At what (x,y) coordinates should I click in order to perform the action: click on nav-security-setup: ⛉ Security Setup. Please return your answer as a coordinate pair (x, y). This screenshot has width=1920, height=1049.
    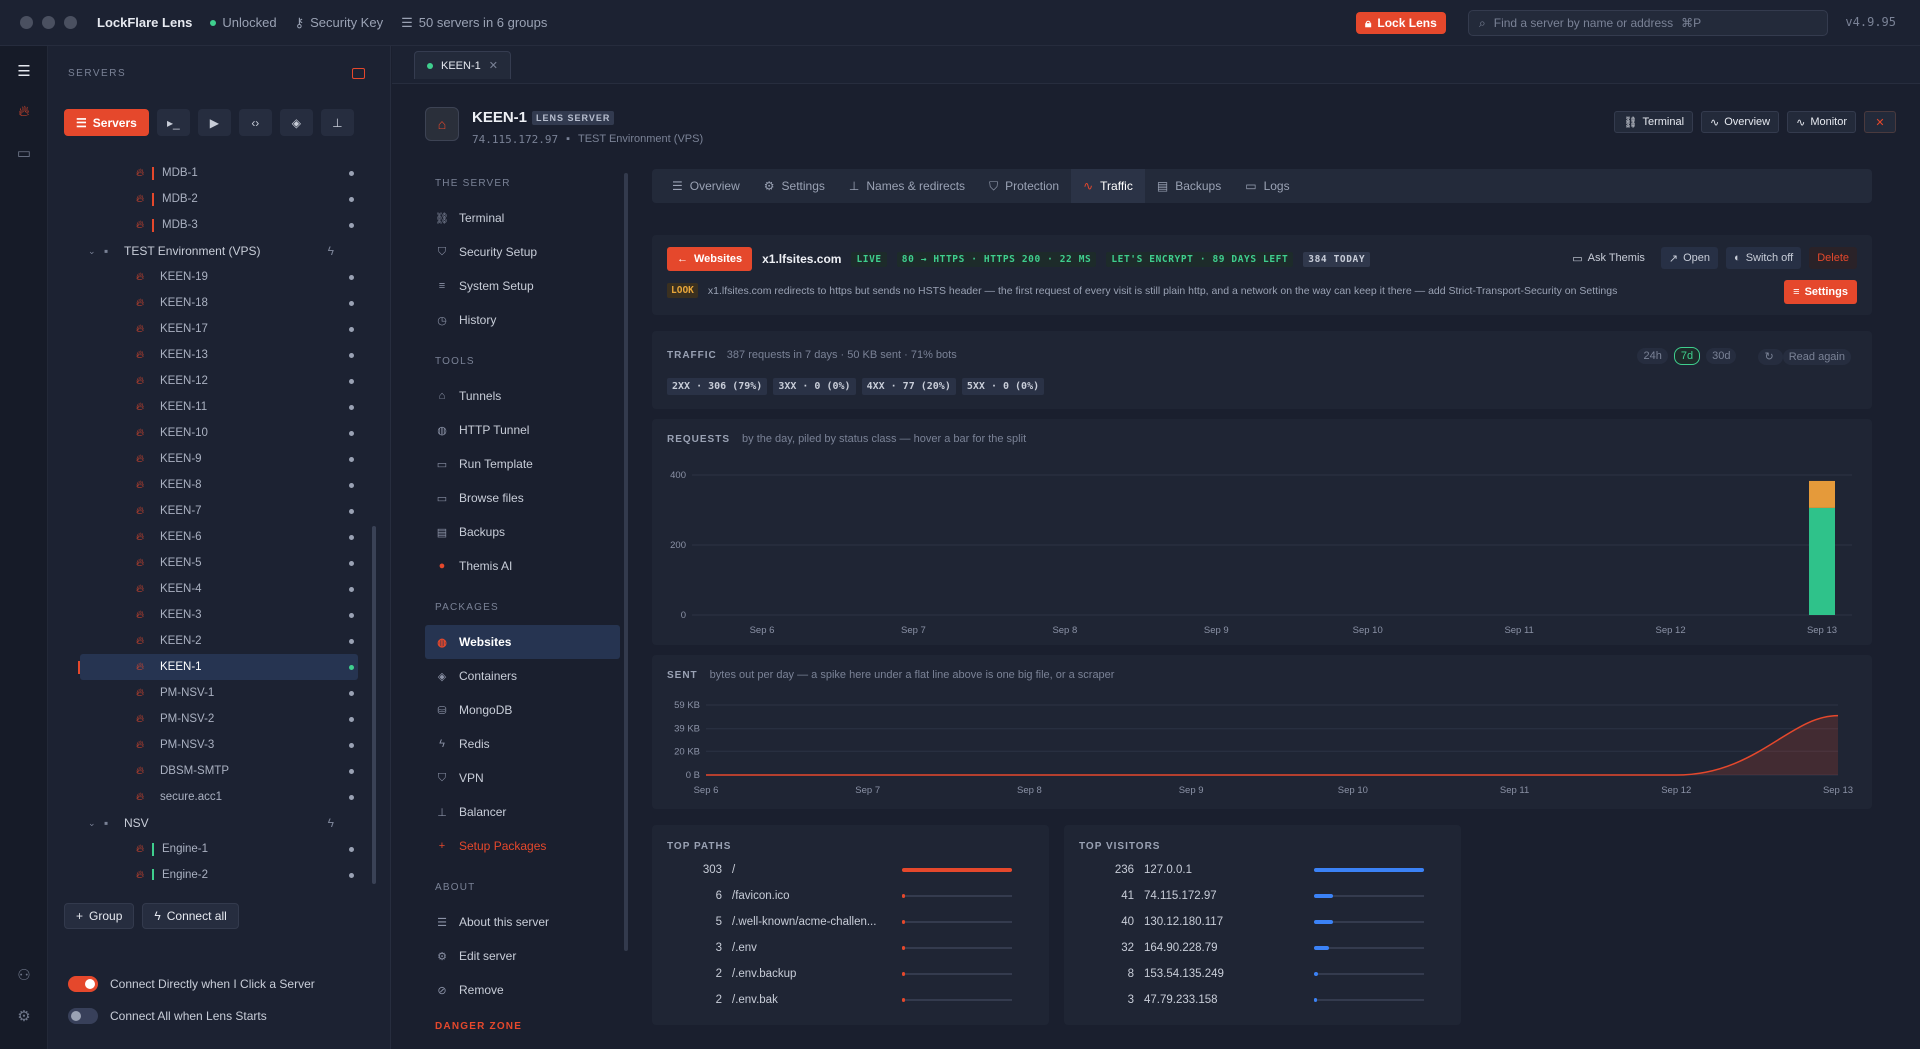
    Looking at the image, I should click on (522, 252).